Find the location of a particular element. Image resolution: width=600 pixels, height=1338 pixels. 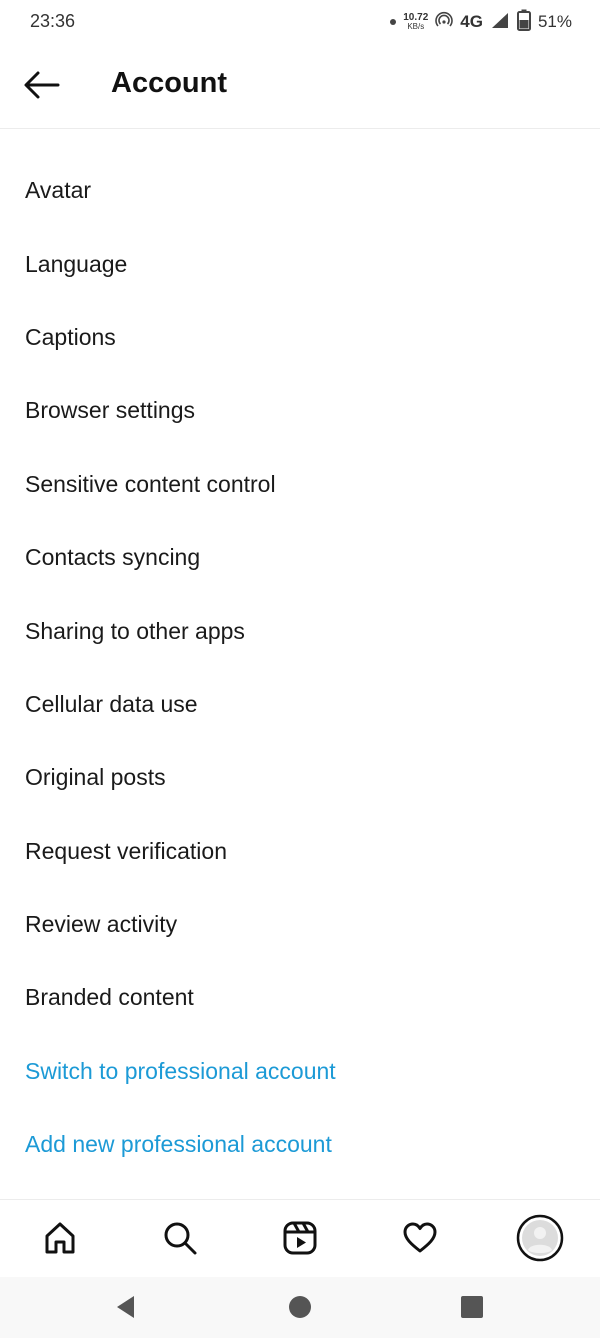

page-header: Account is located at coordinates (300, 86).